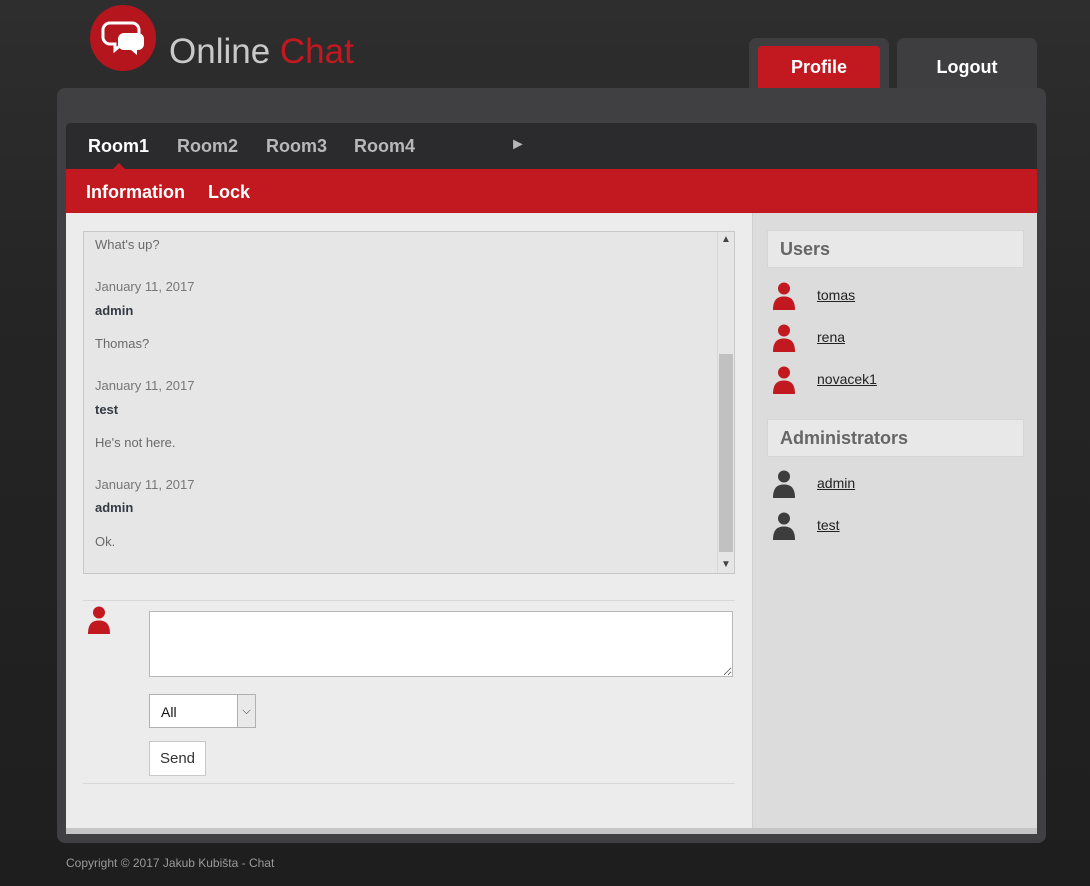  I want to click on message-input, so click(441, 644).